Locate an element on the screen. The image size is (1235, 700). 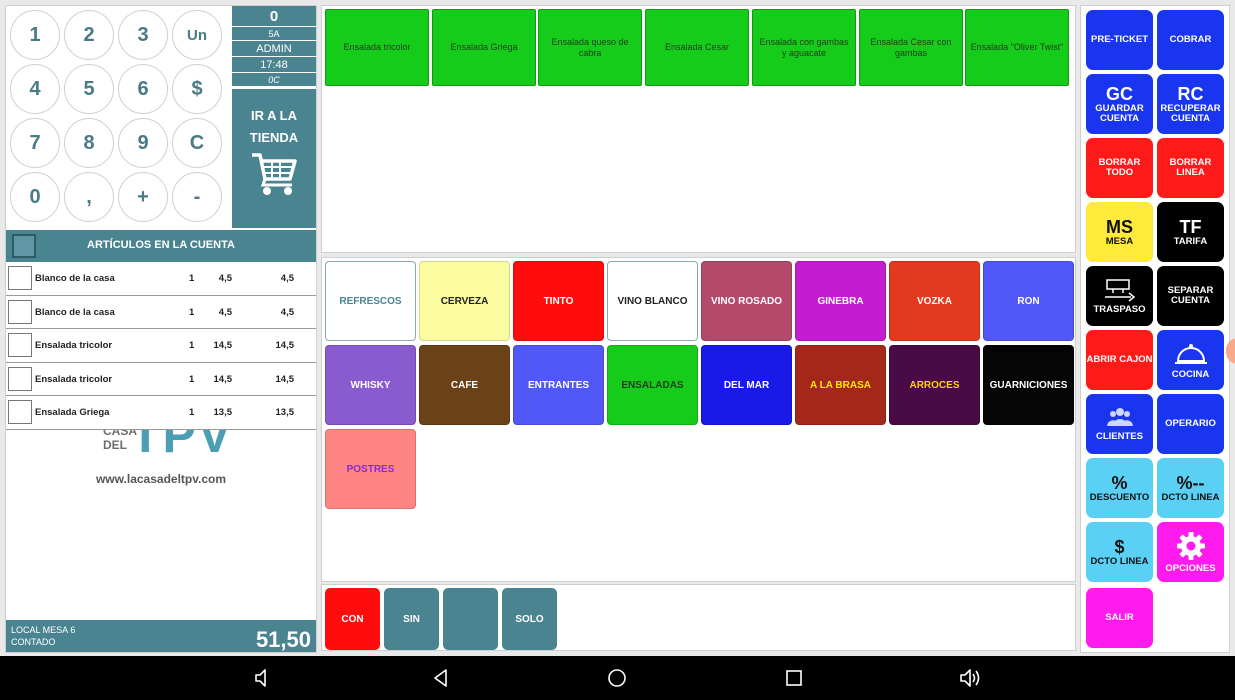
opciones-button: OPCIONES is located at coordinates (1190, 552).